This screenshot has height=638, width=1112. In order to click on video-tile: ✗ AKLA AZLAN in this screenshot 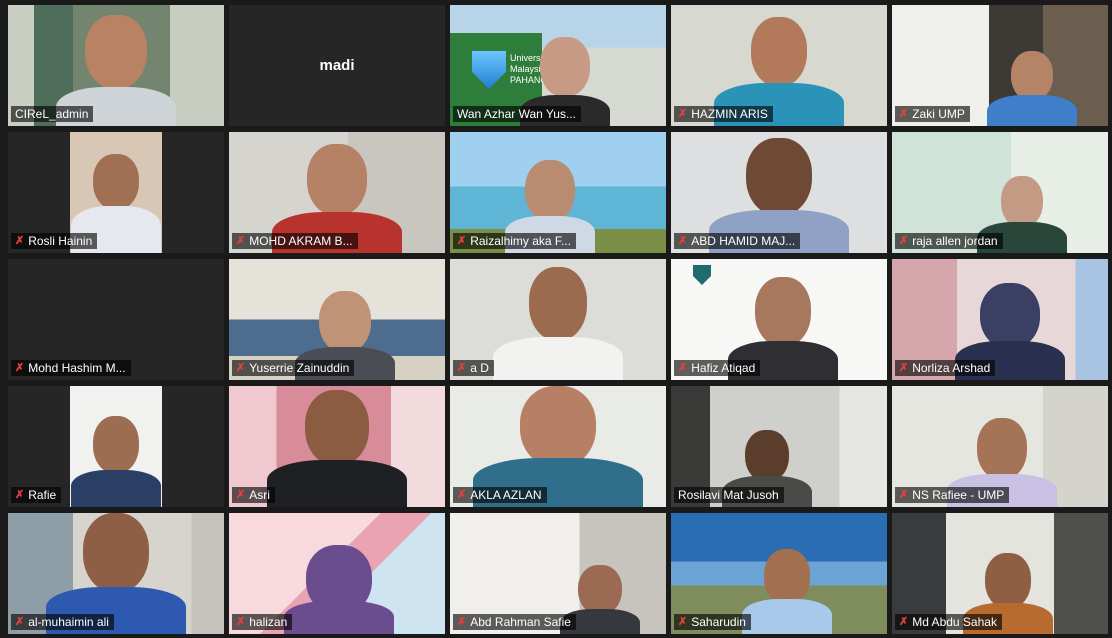, I will do `click(558, 446)`.